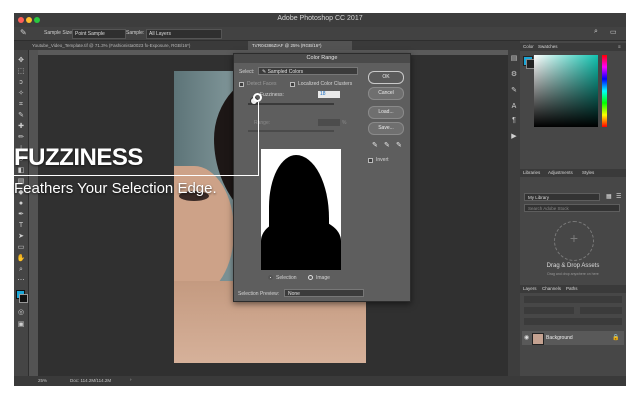 The height and width of the screenshot is (400, 640). I want to click on selection-preview-select: None, so click(324, 293).